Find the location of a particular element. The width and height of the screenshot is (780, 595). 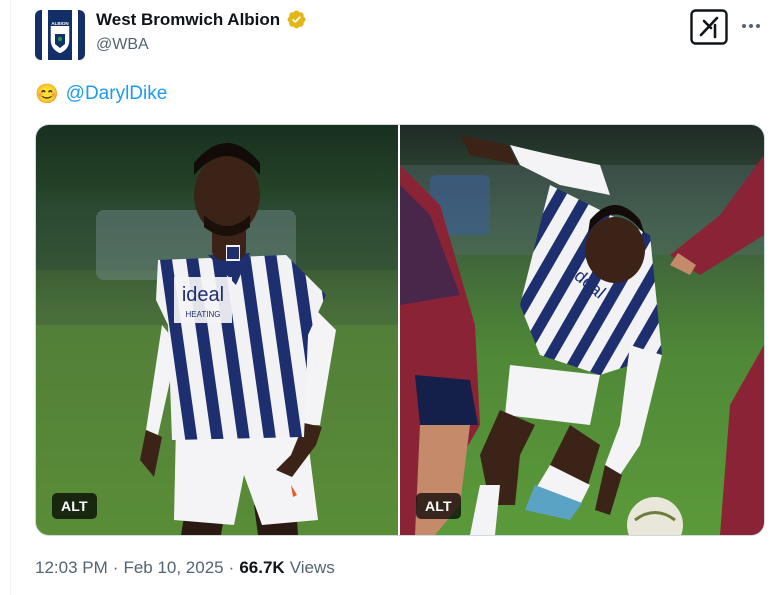

more-button is located at coordinates (751, 26).